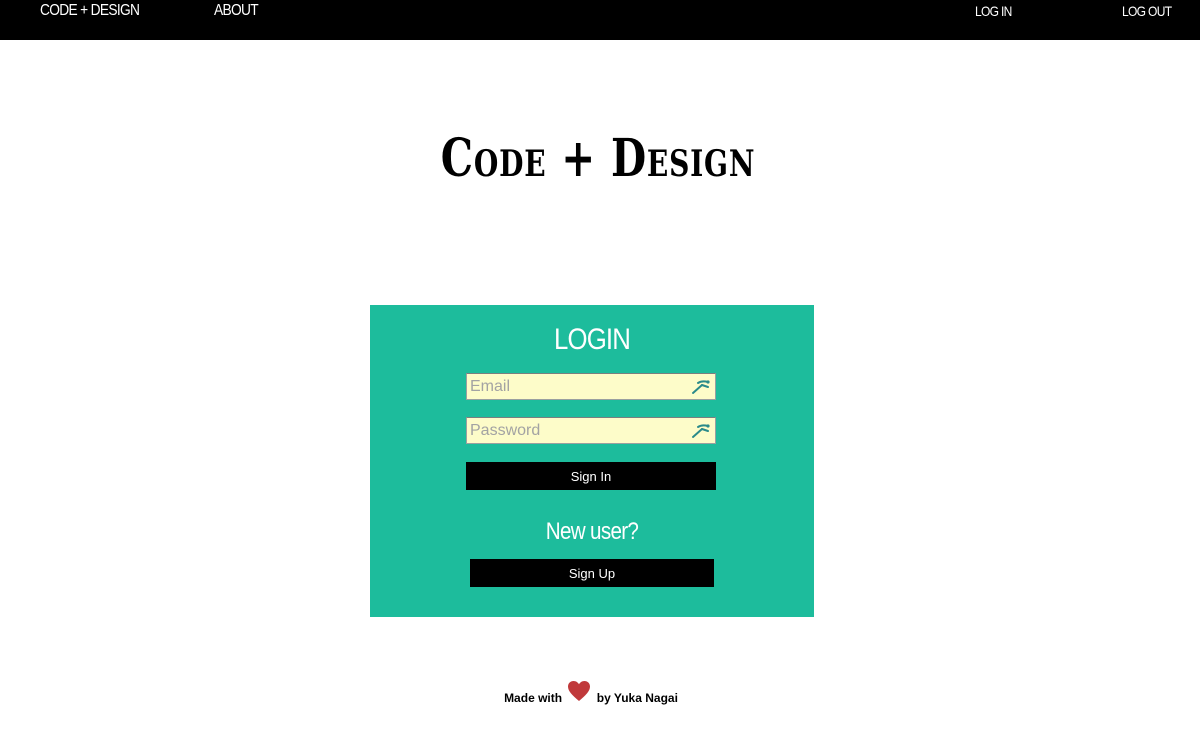 Image resolution: width=1200 pixels, height=748 pixels. What do you see at coordinates (993, 11) in the screenshot?
I see `nav-login-link: LOG IN` at bounding box center [993, 11].